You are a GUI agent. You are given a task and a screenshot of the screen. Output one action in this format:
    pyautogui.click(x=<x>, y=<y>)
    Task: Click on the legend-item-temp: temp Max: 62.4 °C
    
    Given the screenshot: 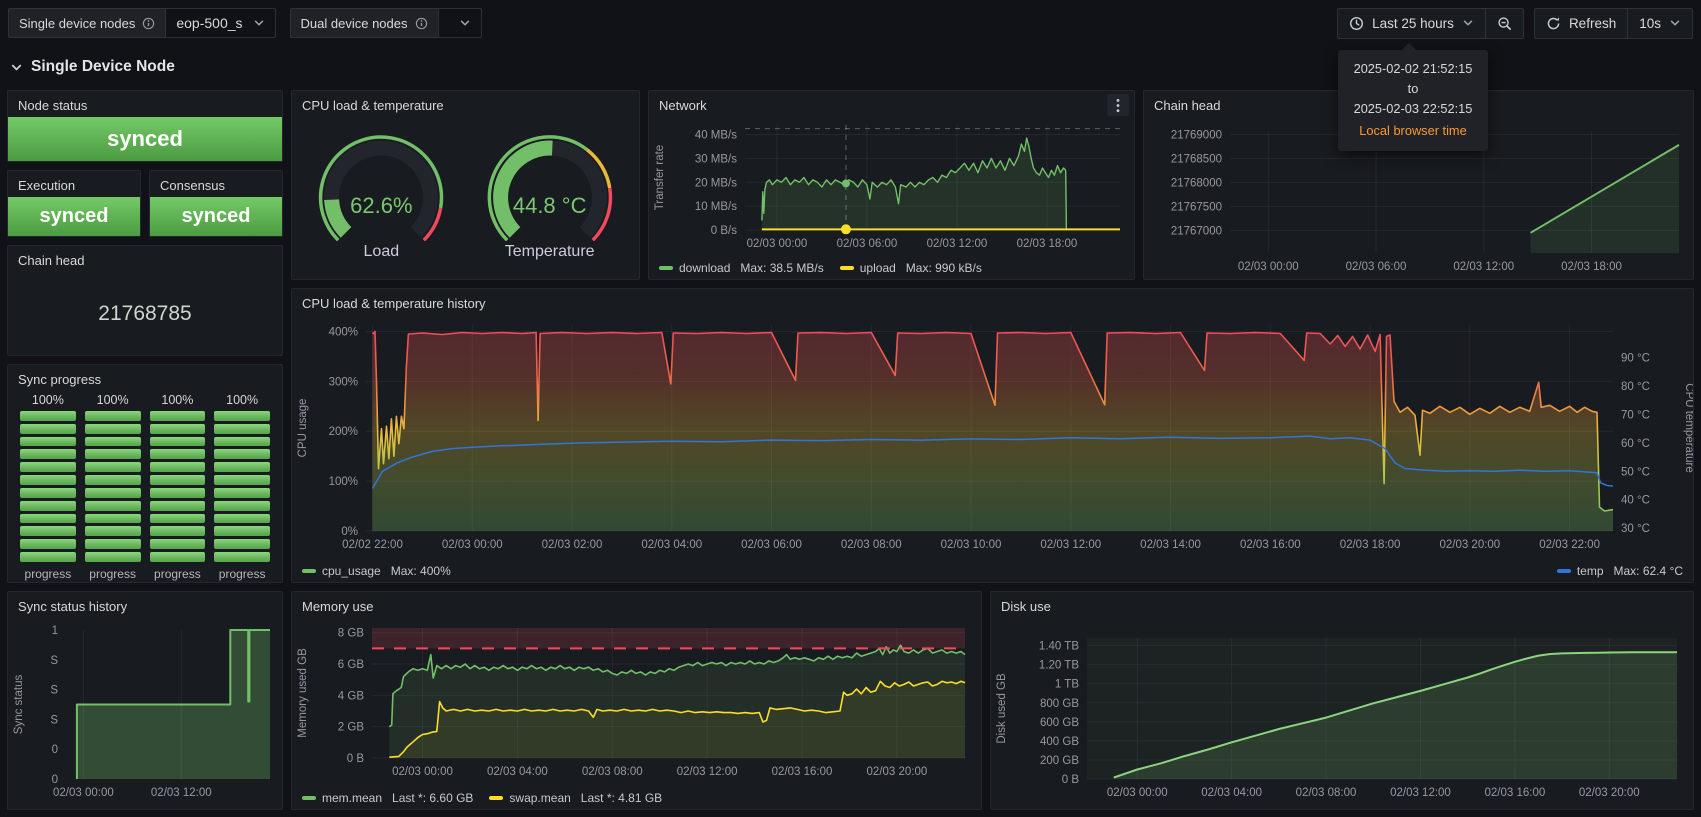 What is the action you would take?
    pyautogui.click(x=1620, y=571)
    